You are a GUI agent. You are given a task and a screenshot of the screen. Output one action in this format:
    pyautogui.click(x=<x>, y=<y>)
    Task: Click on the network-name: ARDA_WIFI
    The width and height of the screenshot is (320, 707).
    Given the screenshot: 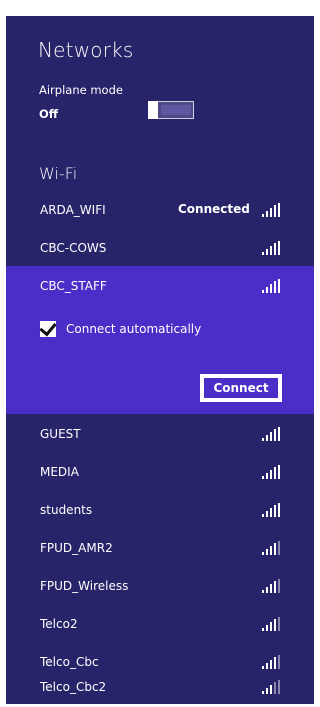 What is the action you would take?
    pyautogui.click(x=73, y=210)
    